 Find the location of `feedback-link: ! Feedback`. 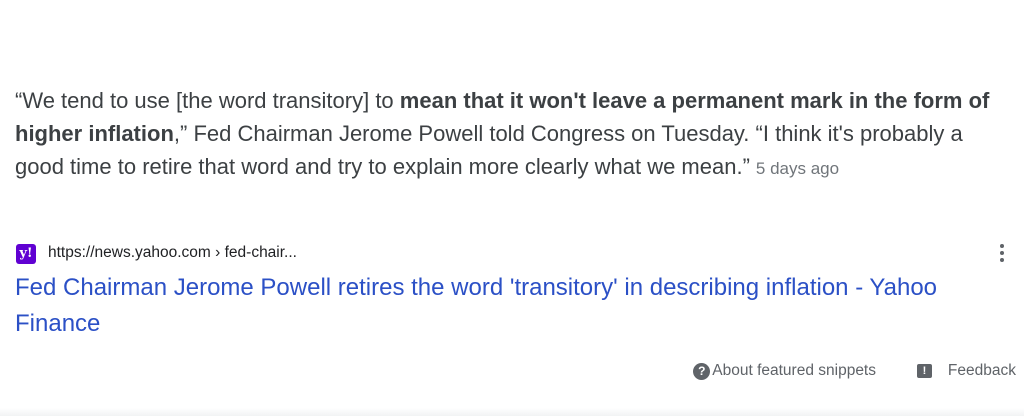

feedback-link: ! Feedback is located at coordinates (966, 371).